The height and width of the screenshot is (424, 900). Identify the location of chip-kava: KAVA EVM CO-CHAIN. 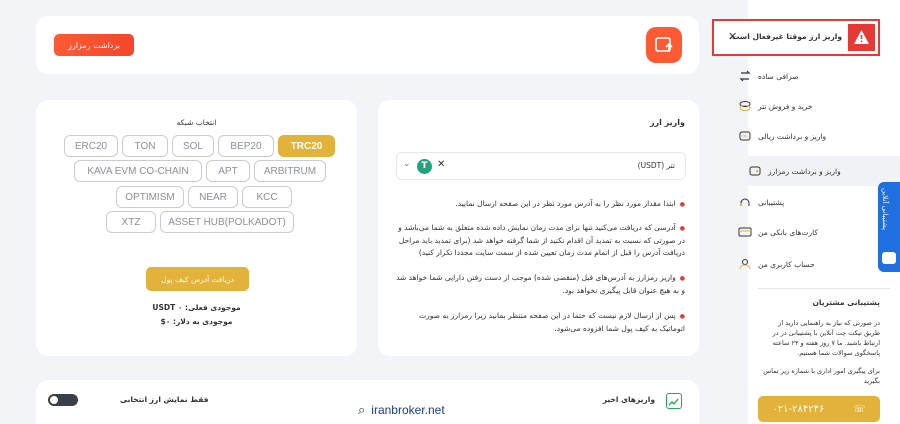
(138, 171).